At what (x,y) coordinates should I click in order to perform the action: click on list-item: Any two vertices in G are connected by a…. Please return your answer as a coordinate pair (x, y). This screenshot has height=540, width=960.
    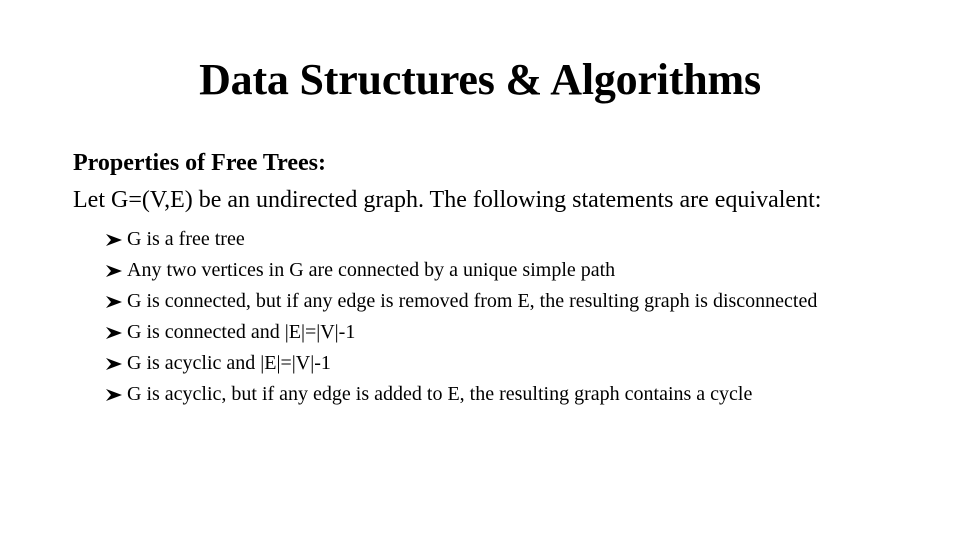
    Looking at the image, I should click on (476, 270).